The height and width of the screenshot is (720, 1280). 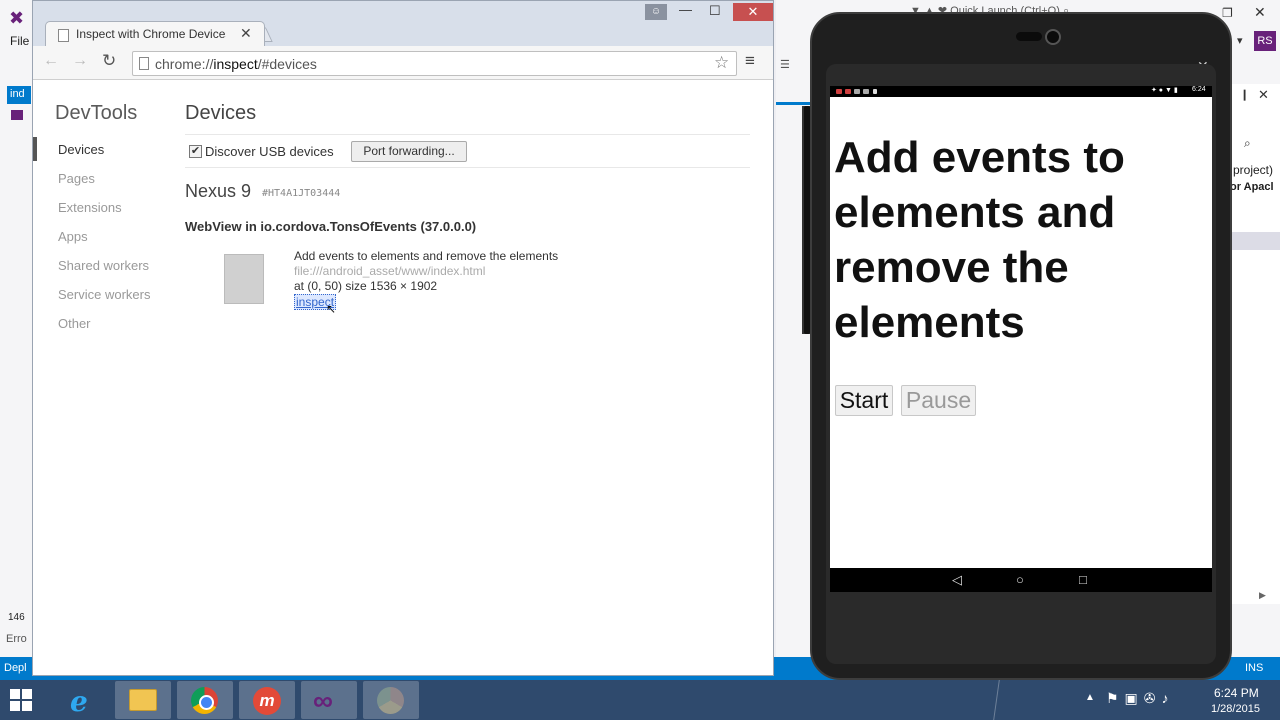 I want to click on taskbar-file-explorer, so click(x=143, y=700).